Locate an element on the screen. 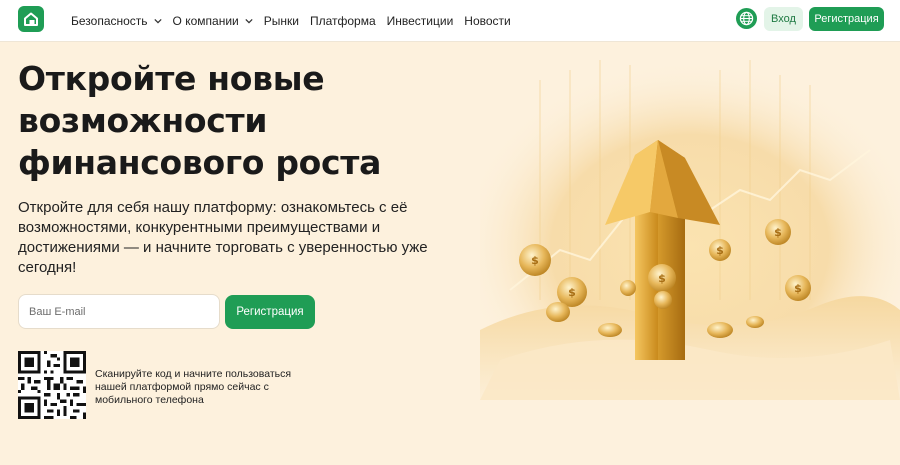 Image resolution: width=900 pixels, height=465 pixels. nav-item-label: Платформа is located at coordinates (342, 21).